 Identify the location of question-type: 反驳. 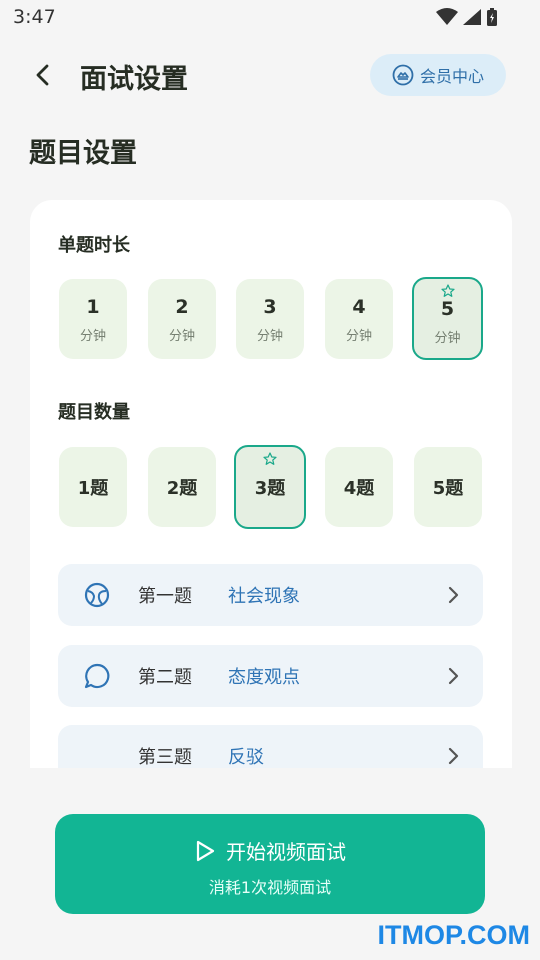
(246, 757).